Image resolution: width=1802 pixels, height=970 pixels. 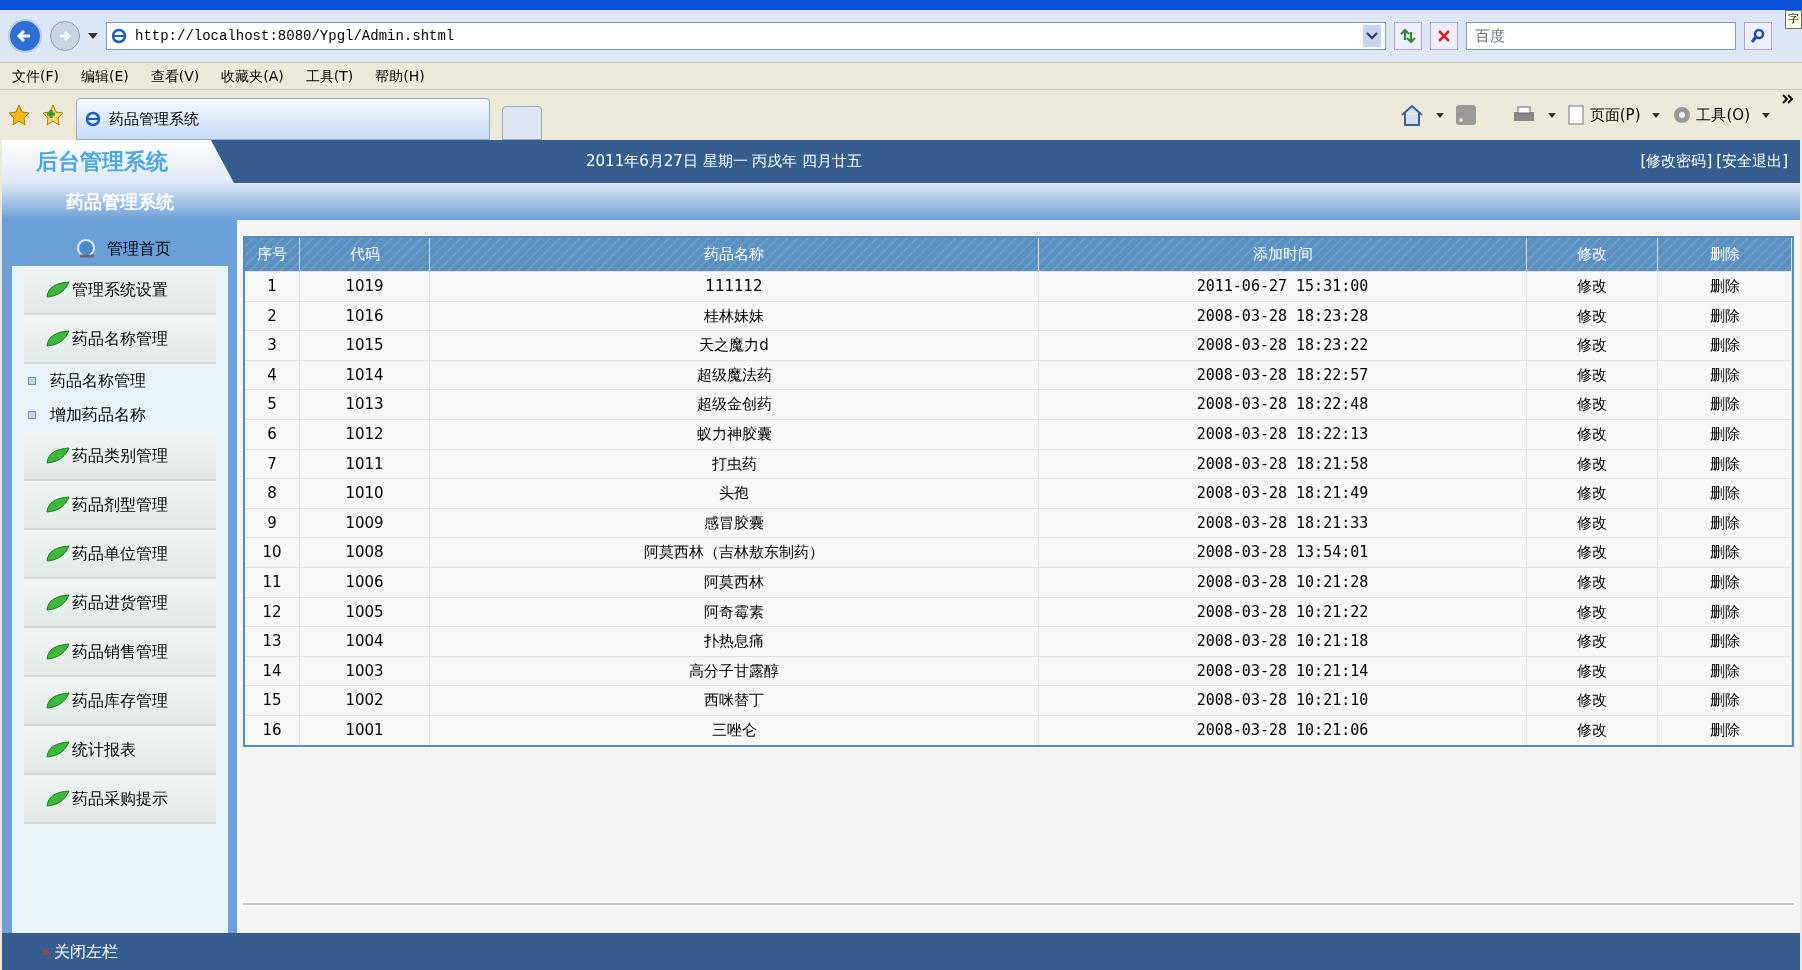 What do you see at coordinates (365, 671) in the screenshot?
I see `table-cell: 1003` at bounding box center [365, 671].